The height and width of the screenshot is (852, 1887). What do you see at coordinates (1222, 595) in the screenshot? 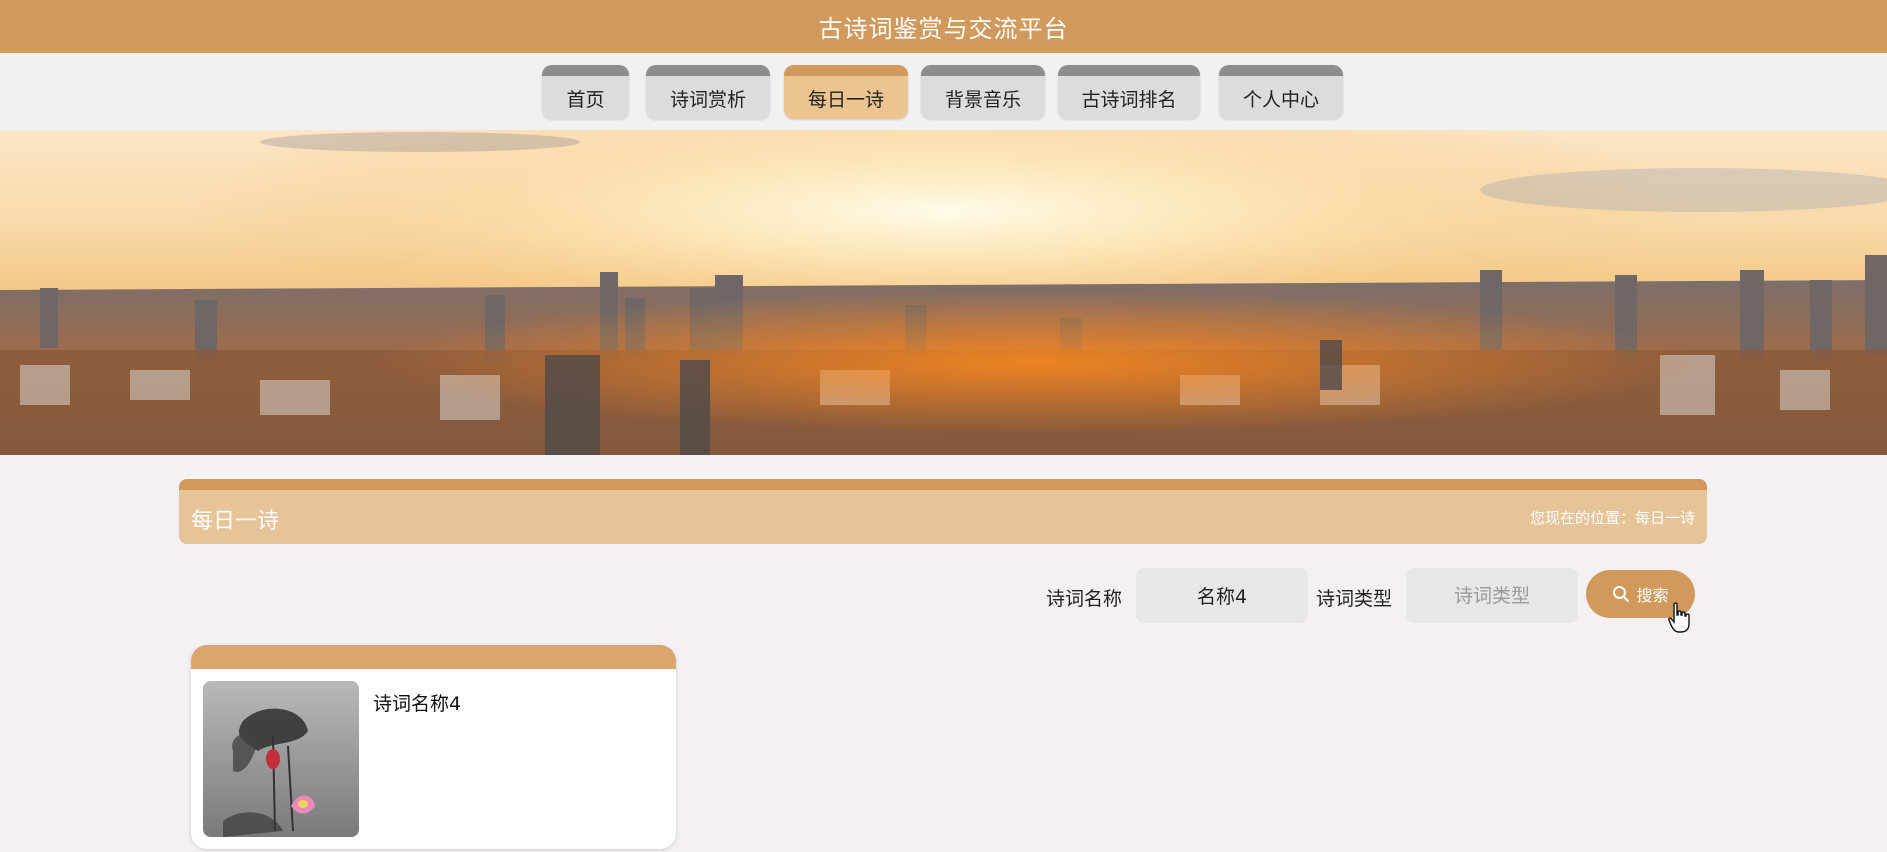
I see `poem-name-input` at bounding box center [1222, 595].